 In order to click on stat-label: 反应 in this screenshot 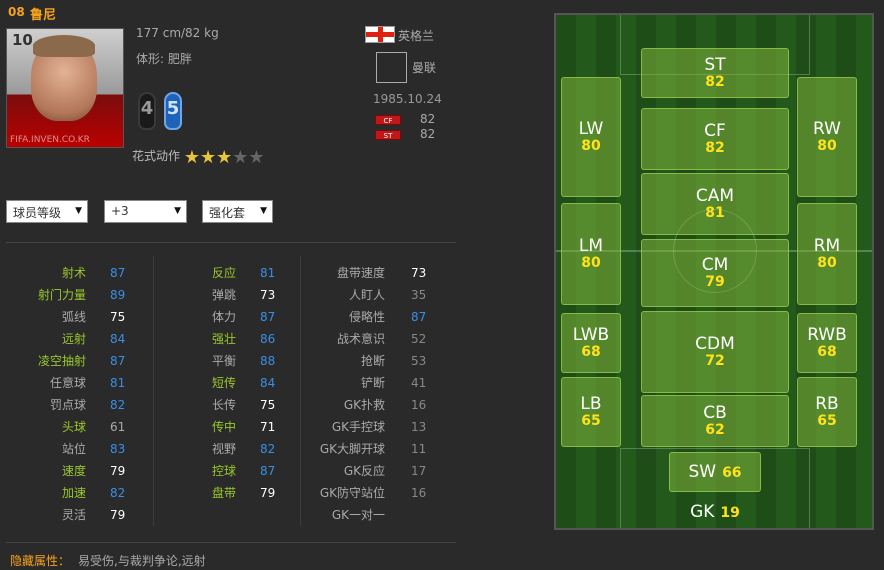, I will do `click(223, 273)`.